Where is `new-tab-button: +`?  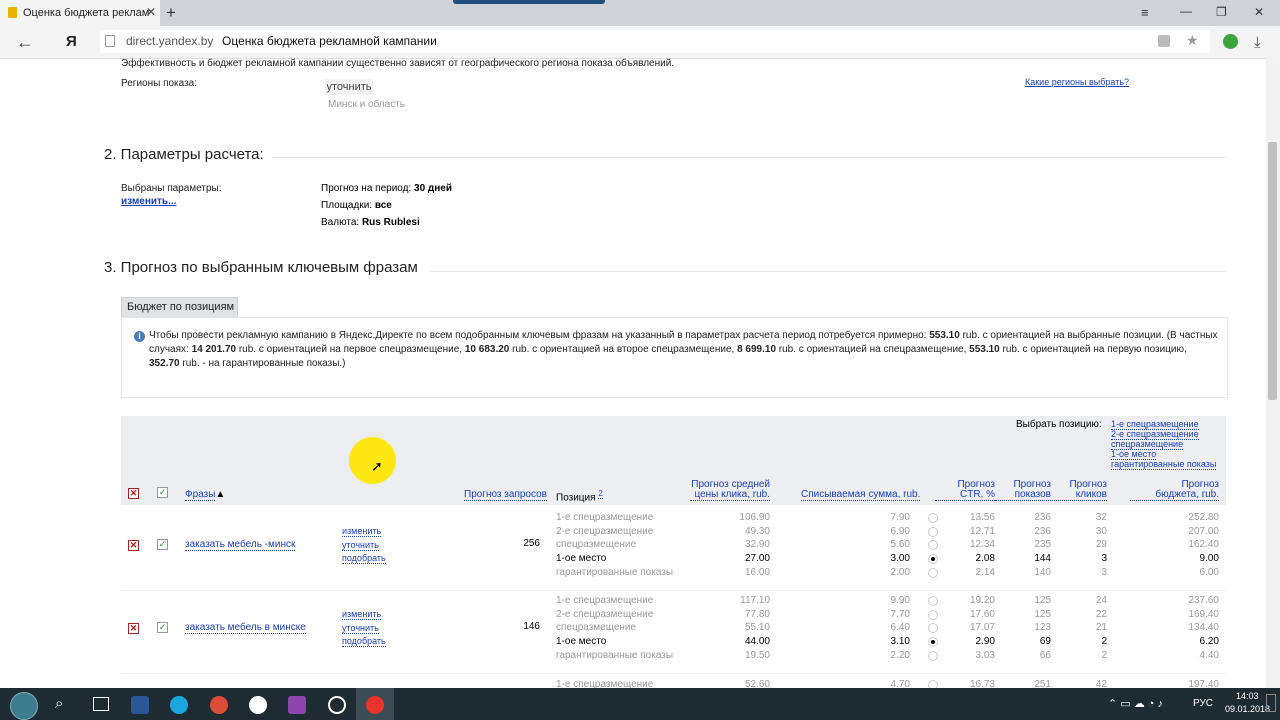 new-tab-button: + is located at coordinates (171, 13).